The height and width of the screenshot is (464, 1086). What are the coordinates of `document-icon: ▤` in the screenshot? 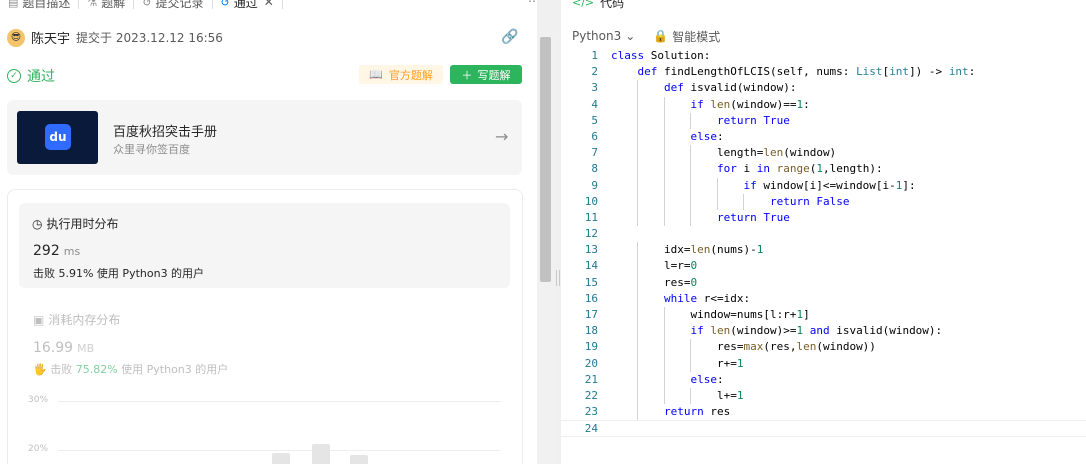 It's located at (13, 4).